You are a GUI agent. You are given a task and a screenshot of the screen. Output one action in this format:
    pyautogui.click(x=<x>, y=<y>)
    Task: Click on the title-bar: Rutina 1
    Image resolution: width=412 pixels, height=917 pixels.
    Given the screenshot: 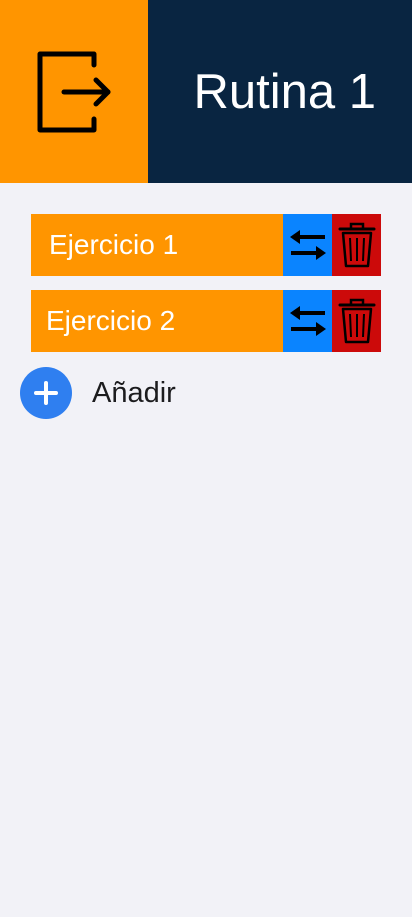 What is the action you would take?
    pyautogui.click(x=280, y=91)
    